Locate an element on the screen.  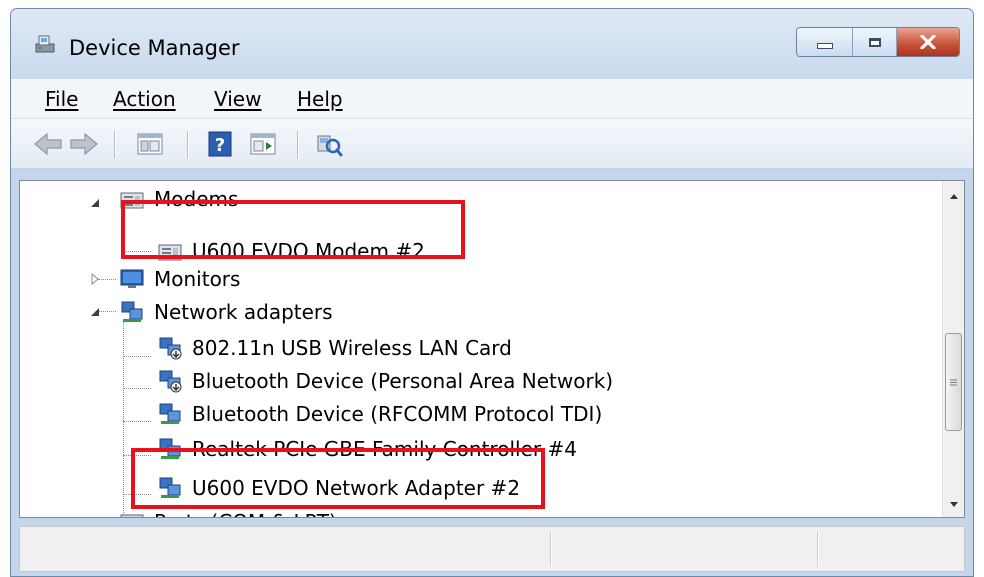
device-manager-icon is located at coordinates (45, 44).